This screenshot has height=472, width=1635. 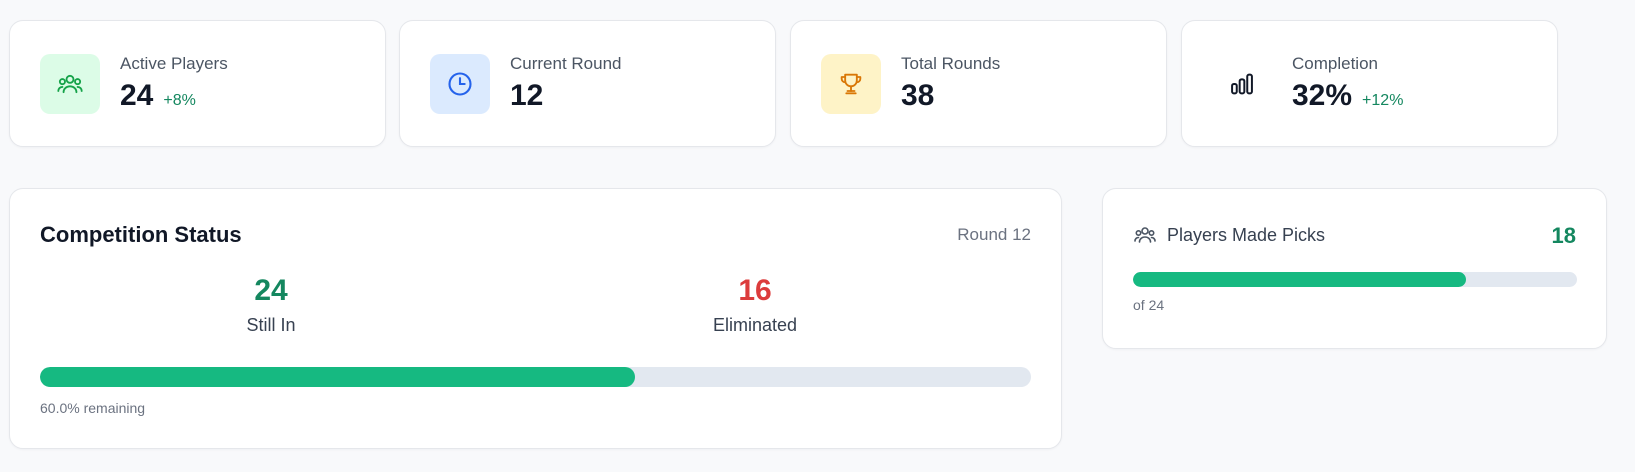 I want to click on trophy-icon, so click(x=851, y=84).